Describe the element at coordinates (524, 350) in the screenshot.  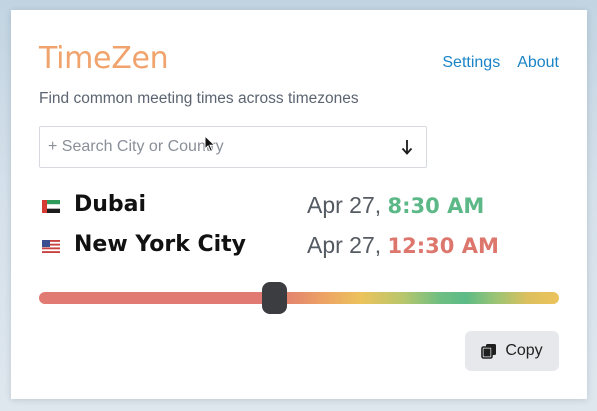
I see `copy-label: Copy` at that location.